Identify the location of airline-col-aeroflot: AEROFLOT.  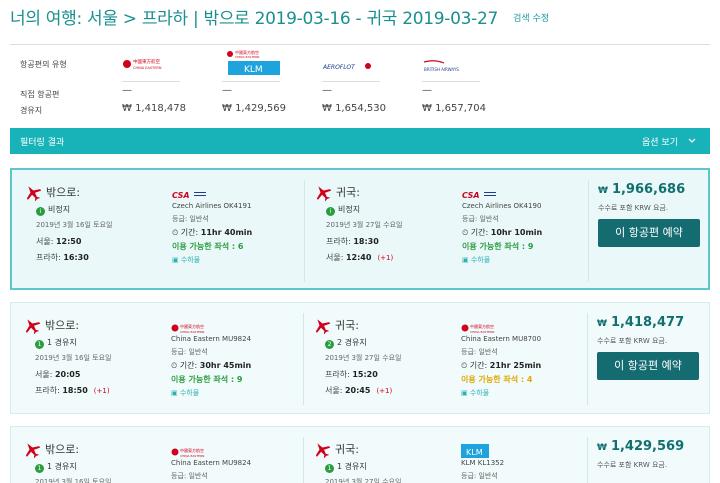
(353, 66).